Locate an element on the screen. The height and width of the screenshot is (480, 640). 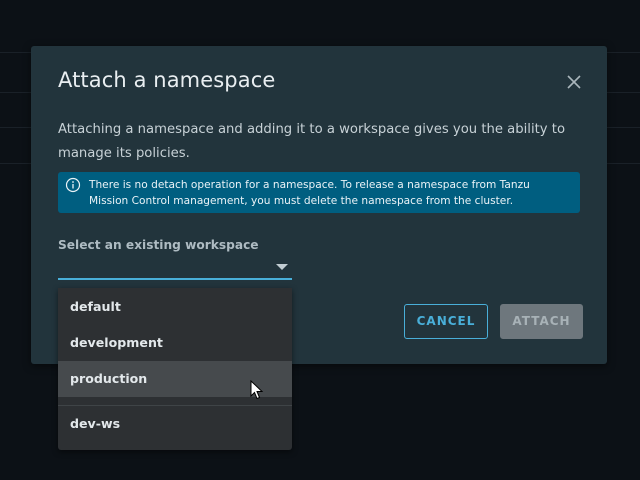
workspace-select-label: Select an existing workspace is located at coordinates (158, 245).